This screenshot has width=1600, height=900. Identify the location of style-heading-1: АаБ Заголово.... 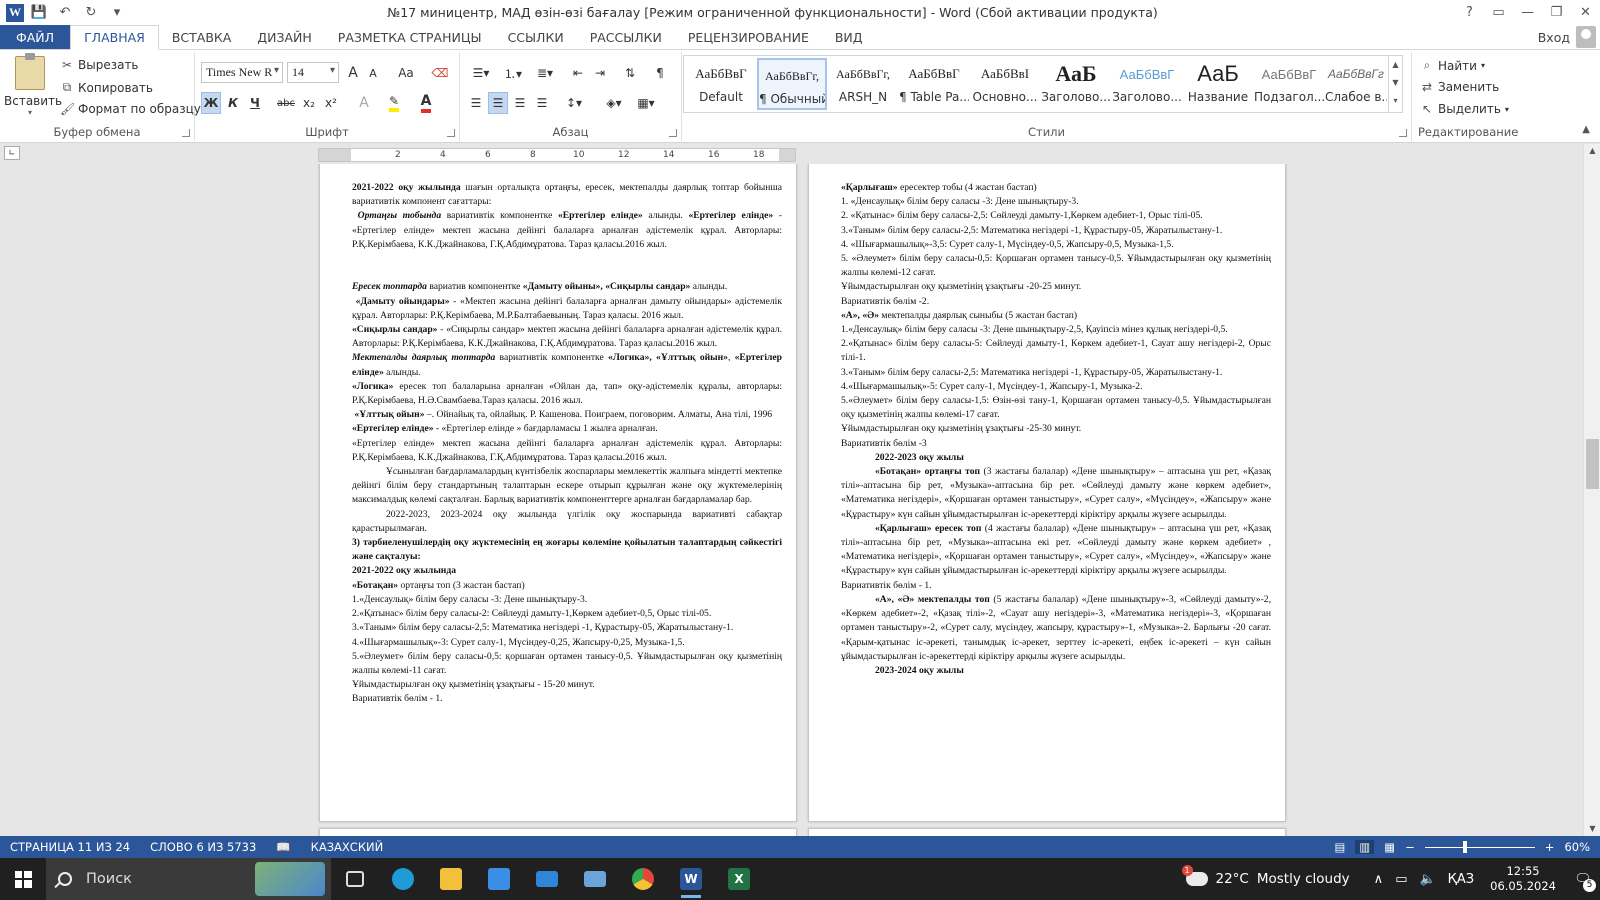
(1076, 84).